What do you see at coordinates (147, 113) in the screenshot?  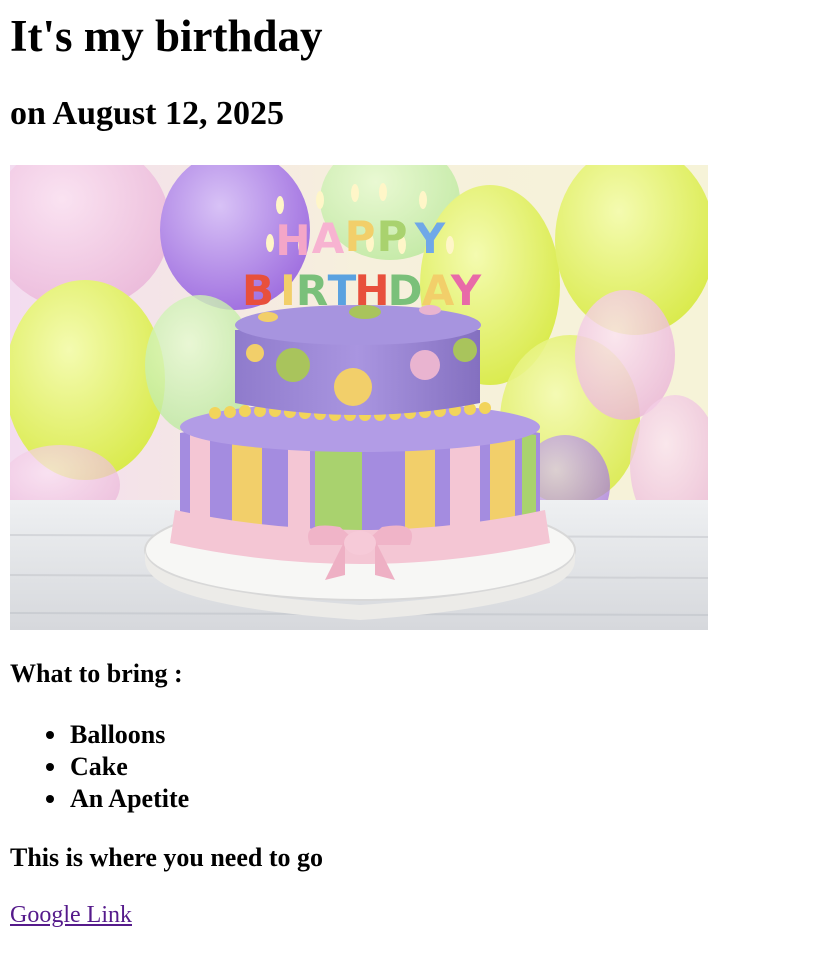 I see `event-date: on August 12, 2025` at bounding box center [147, 113].